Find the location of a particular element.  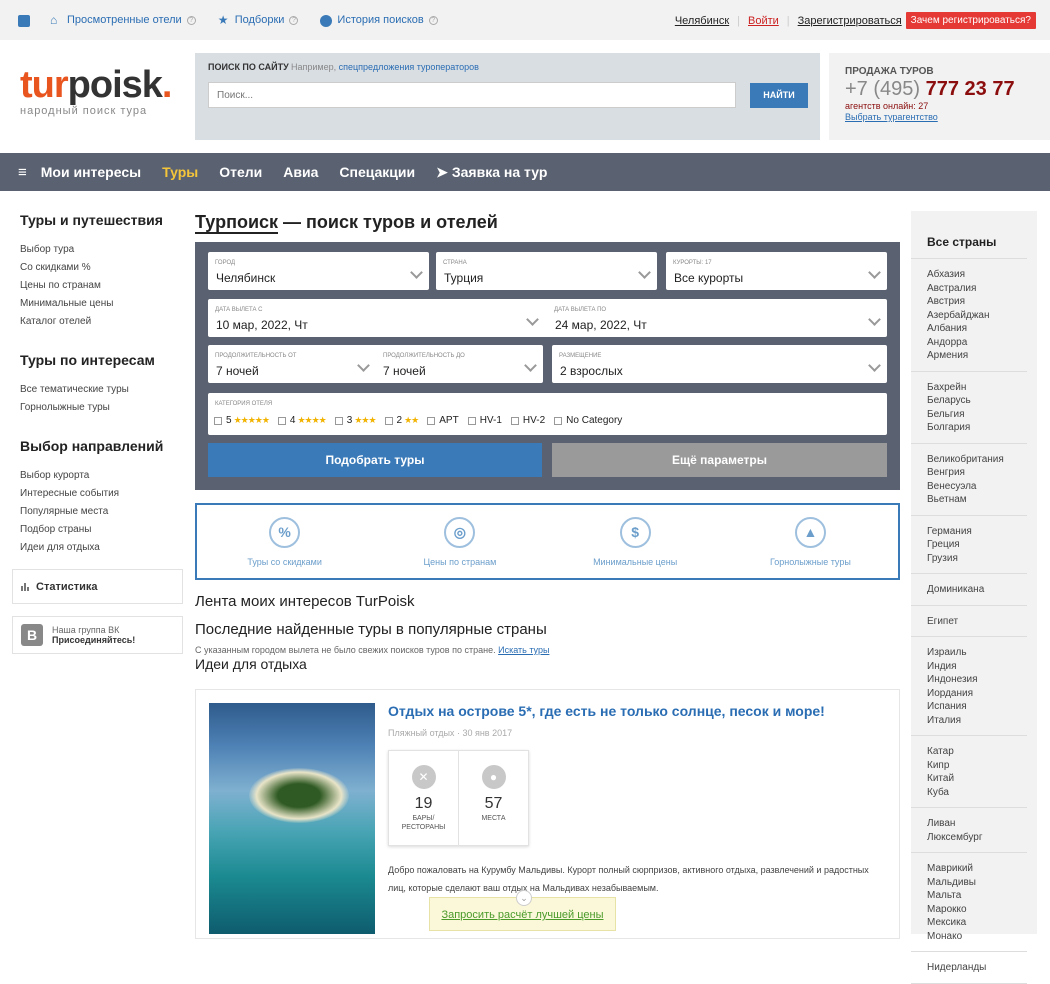

collections-link: ★ Подборки ? is located at coordinates (258, 20).